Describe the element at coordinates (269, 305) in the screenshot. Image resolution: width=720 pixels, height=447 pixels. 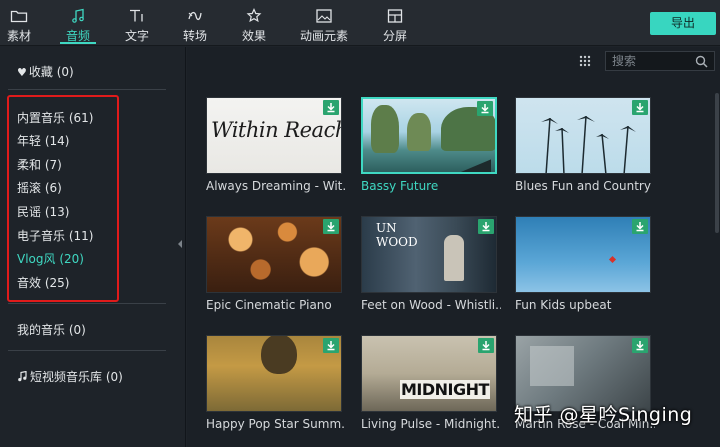
I see `card-title: Epic Cinematic Piano` at that location.